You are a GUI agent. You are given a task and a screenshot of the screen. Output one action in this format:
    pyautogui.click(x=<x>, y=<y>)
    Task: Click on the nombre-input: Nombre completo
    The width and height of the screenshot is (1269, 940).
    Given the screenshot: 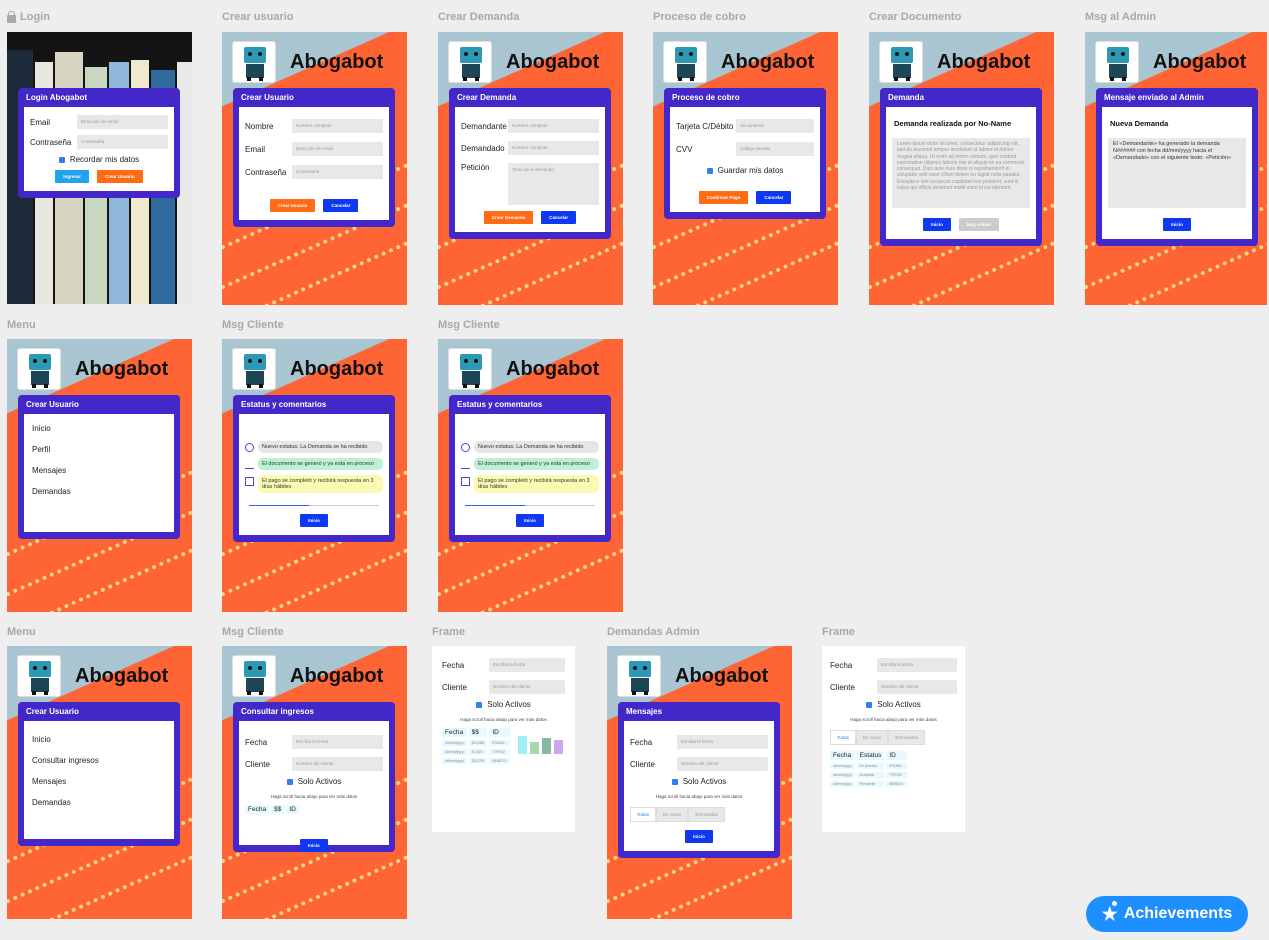 What is the action you would take?
    pyautogui.click(x=337, y=126)
    